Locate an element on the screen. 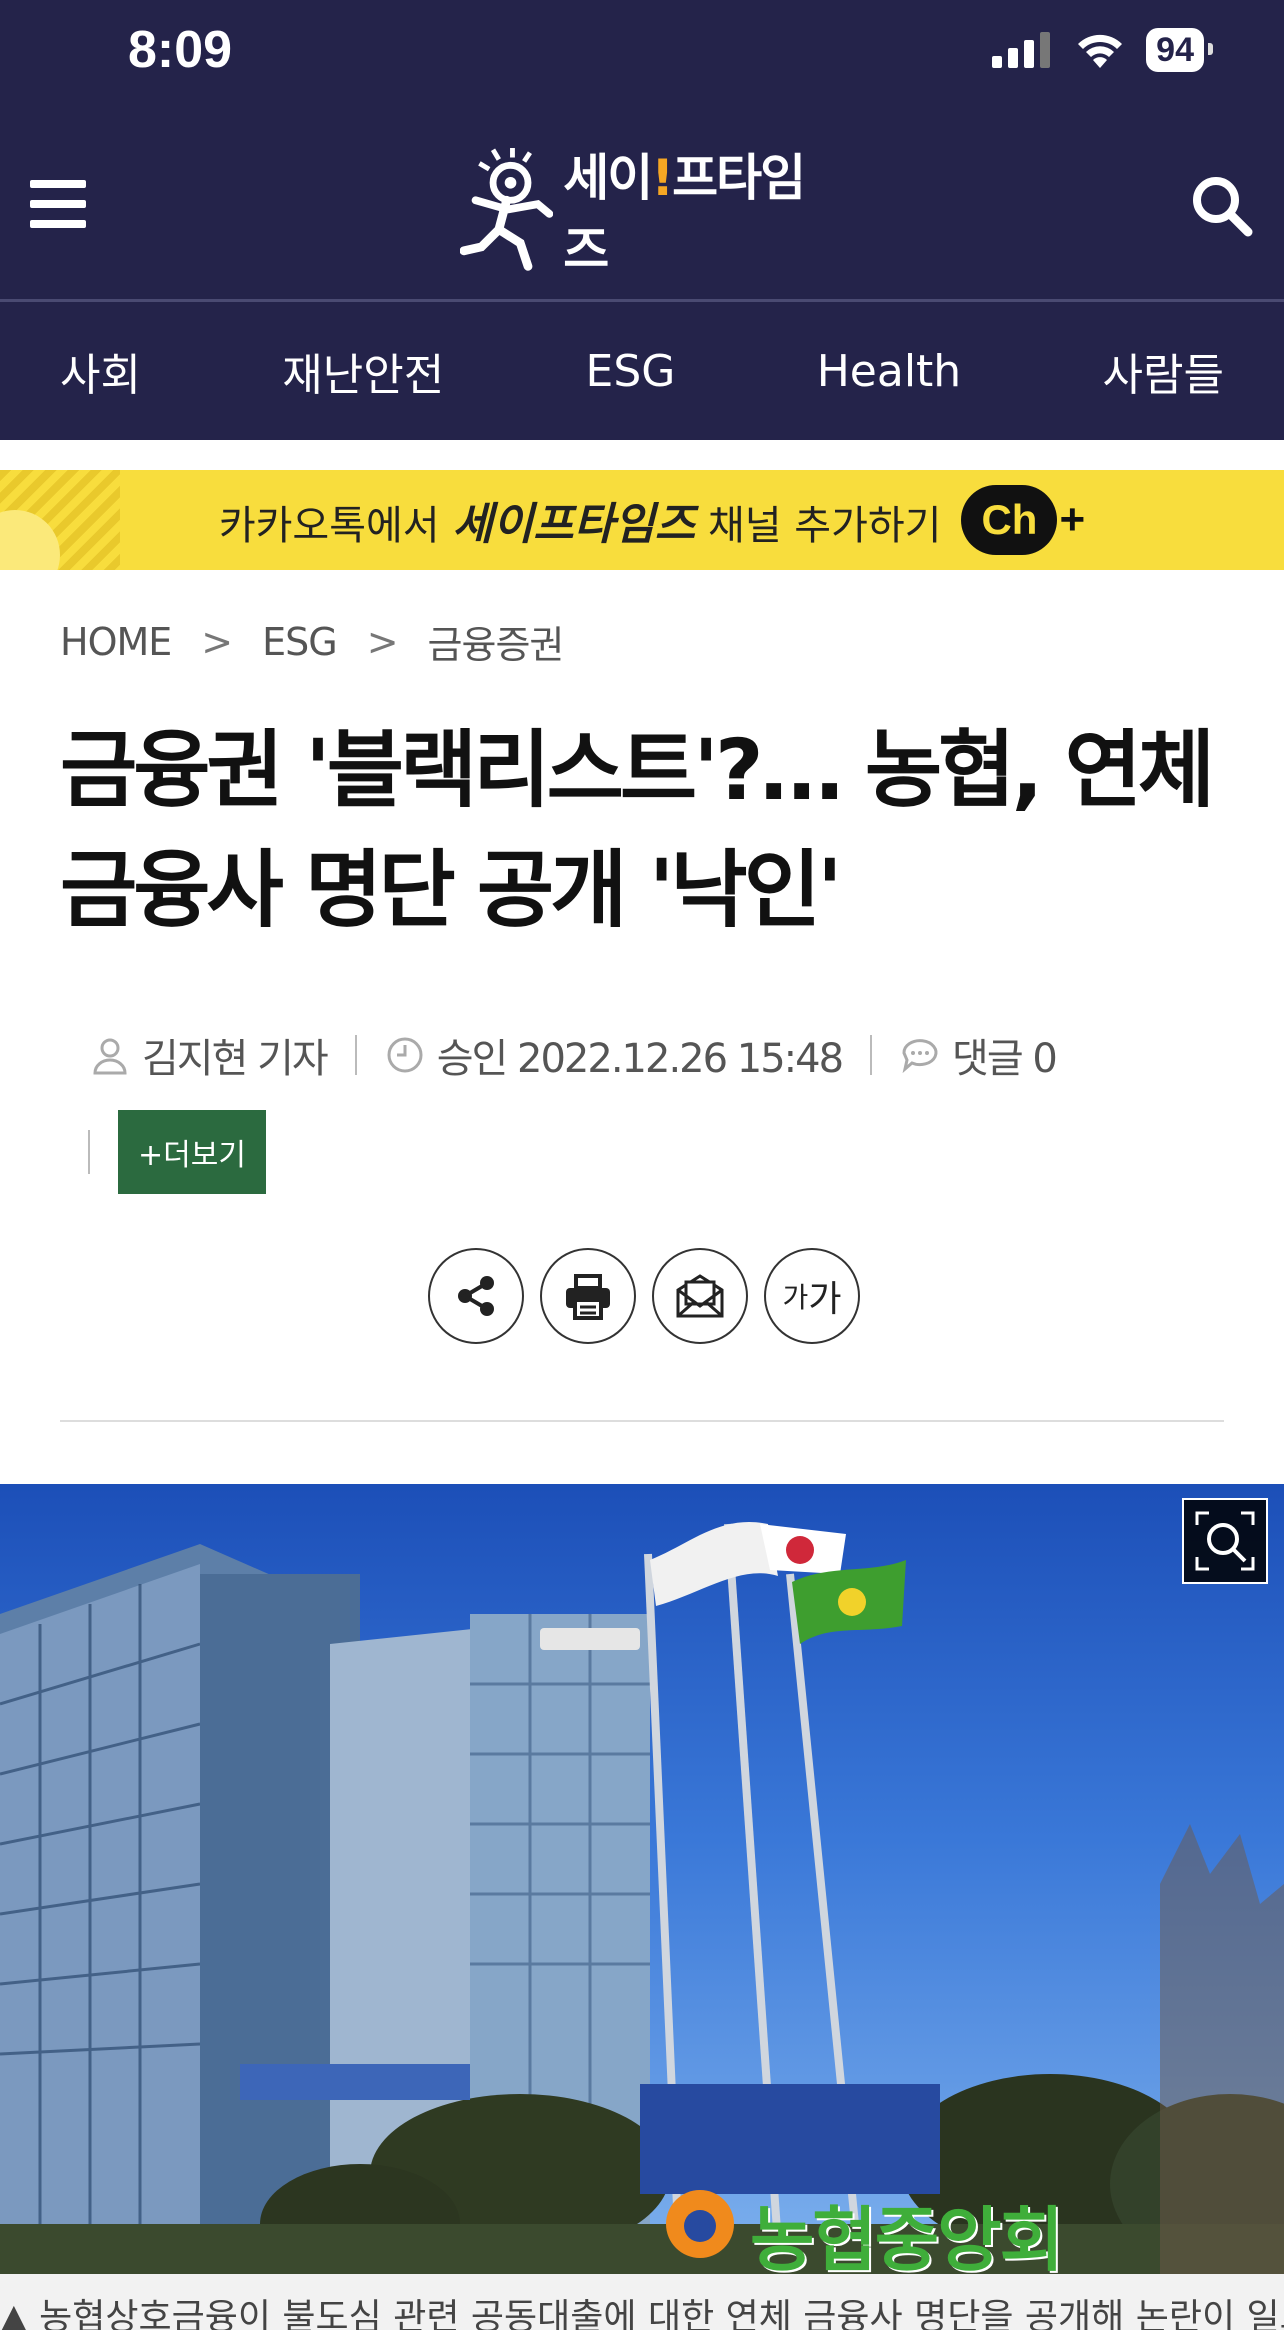 This screenshot has width=1284, height=2330. nav-item-people: 사람들 is located at coordinates (1163, 371).